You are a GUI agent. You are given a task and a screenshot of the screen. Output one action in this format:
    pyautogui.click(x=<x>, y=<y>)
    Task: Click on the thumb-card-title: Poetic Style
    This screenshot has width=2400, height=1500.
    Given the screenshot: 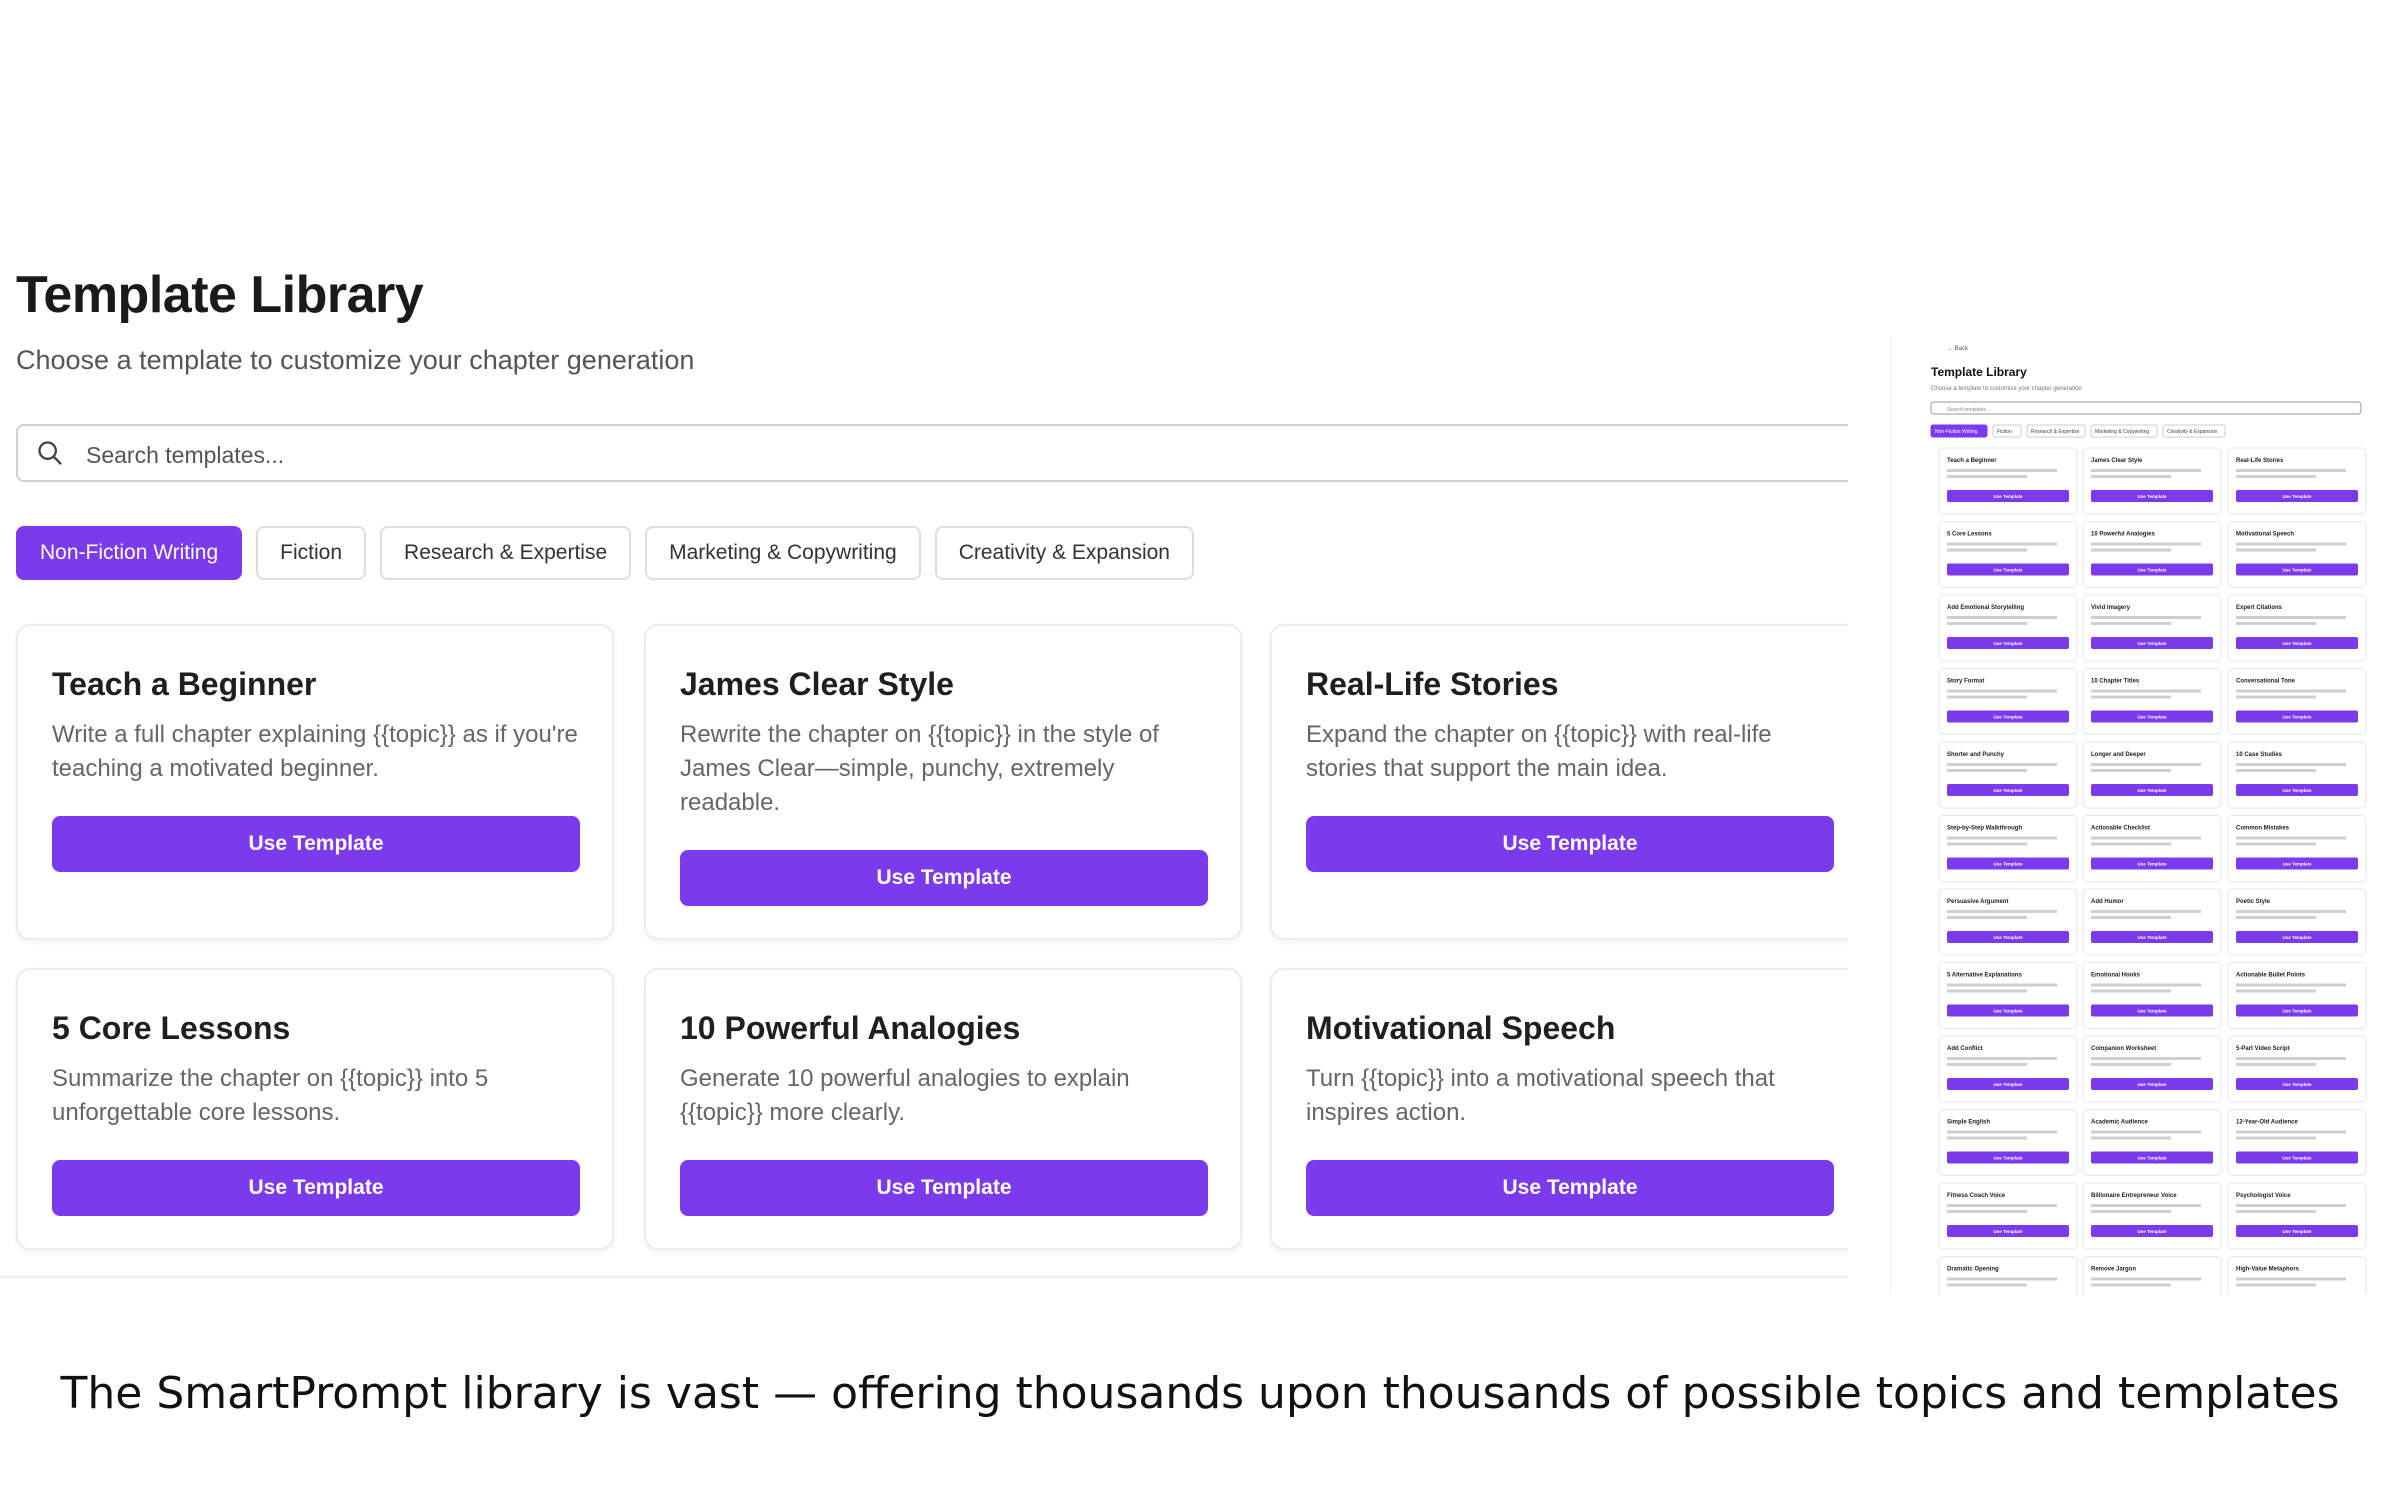 What is the action you would take?
    pyautogui.click(x=2253, y=902)
    